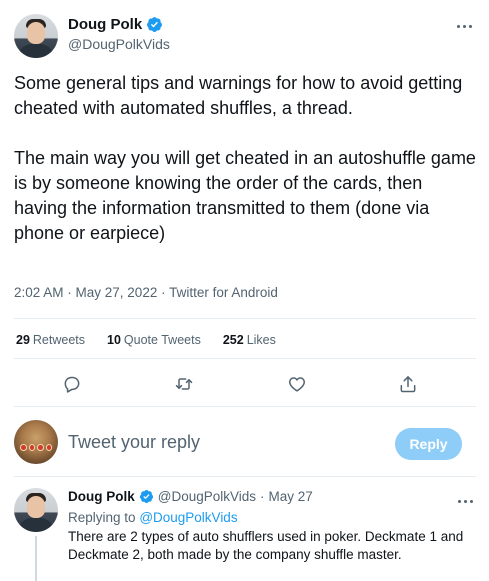 The image size is (489, 581). I want to click on tweet-header: Doug Polk @DougPolkVids, so click(245, 36).